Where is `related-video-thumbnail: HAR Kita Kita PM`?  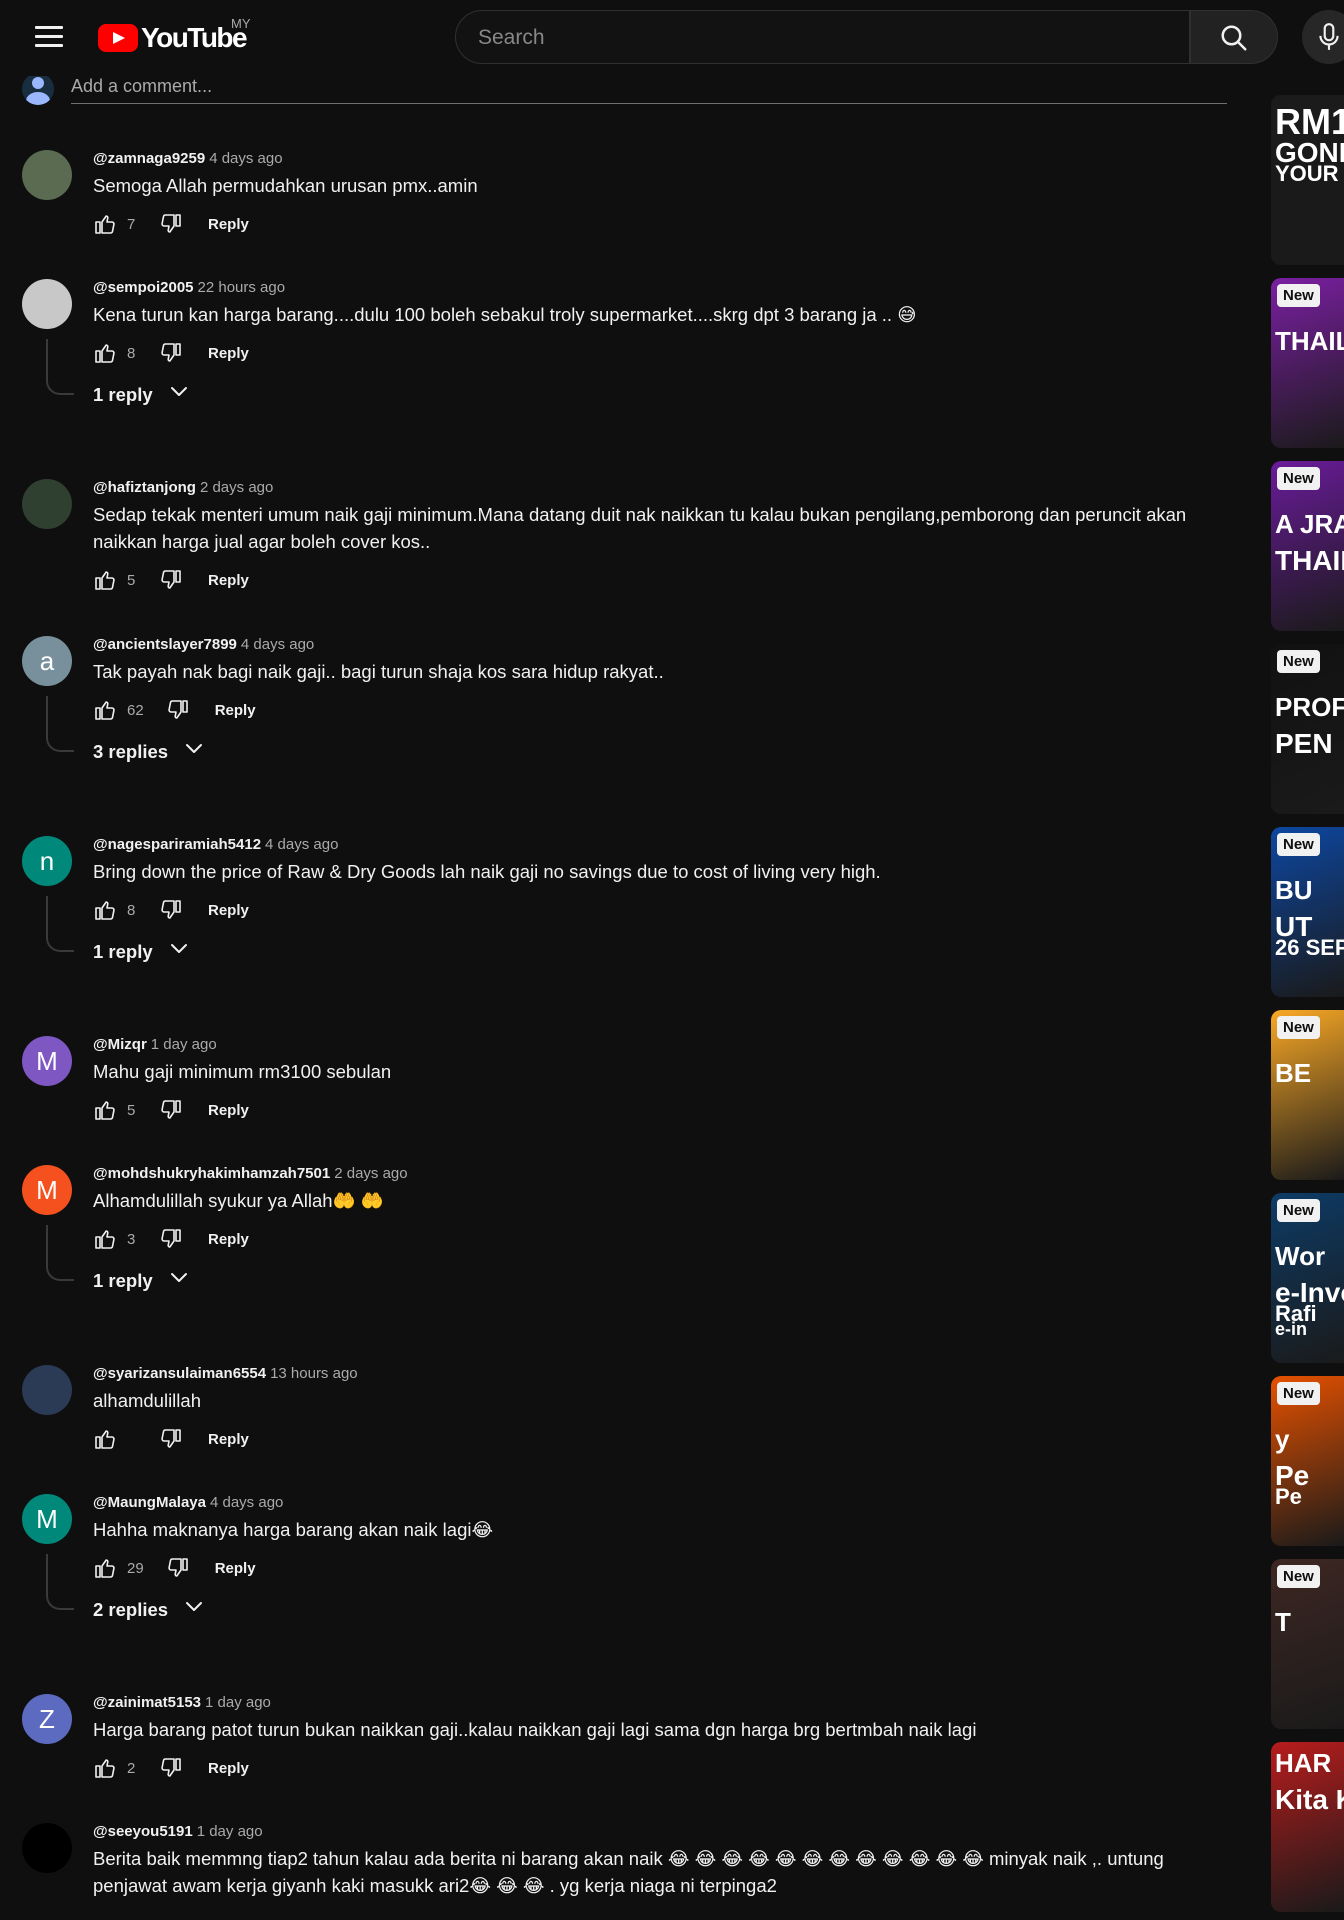
related-video-thumbnail: HAR Kita Kita PM is located at coordinates (1307, 1827).